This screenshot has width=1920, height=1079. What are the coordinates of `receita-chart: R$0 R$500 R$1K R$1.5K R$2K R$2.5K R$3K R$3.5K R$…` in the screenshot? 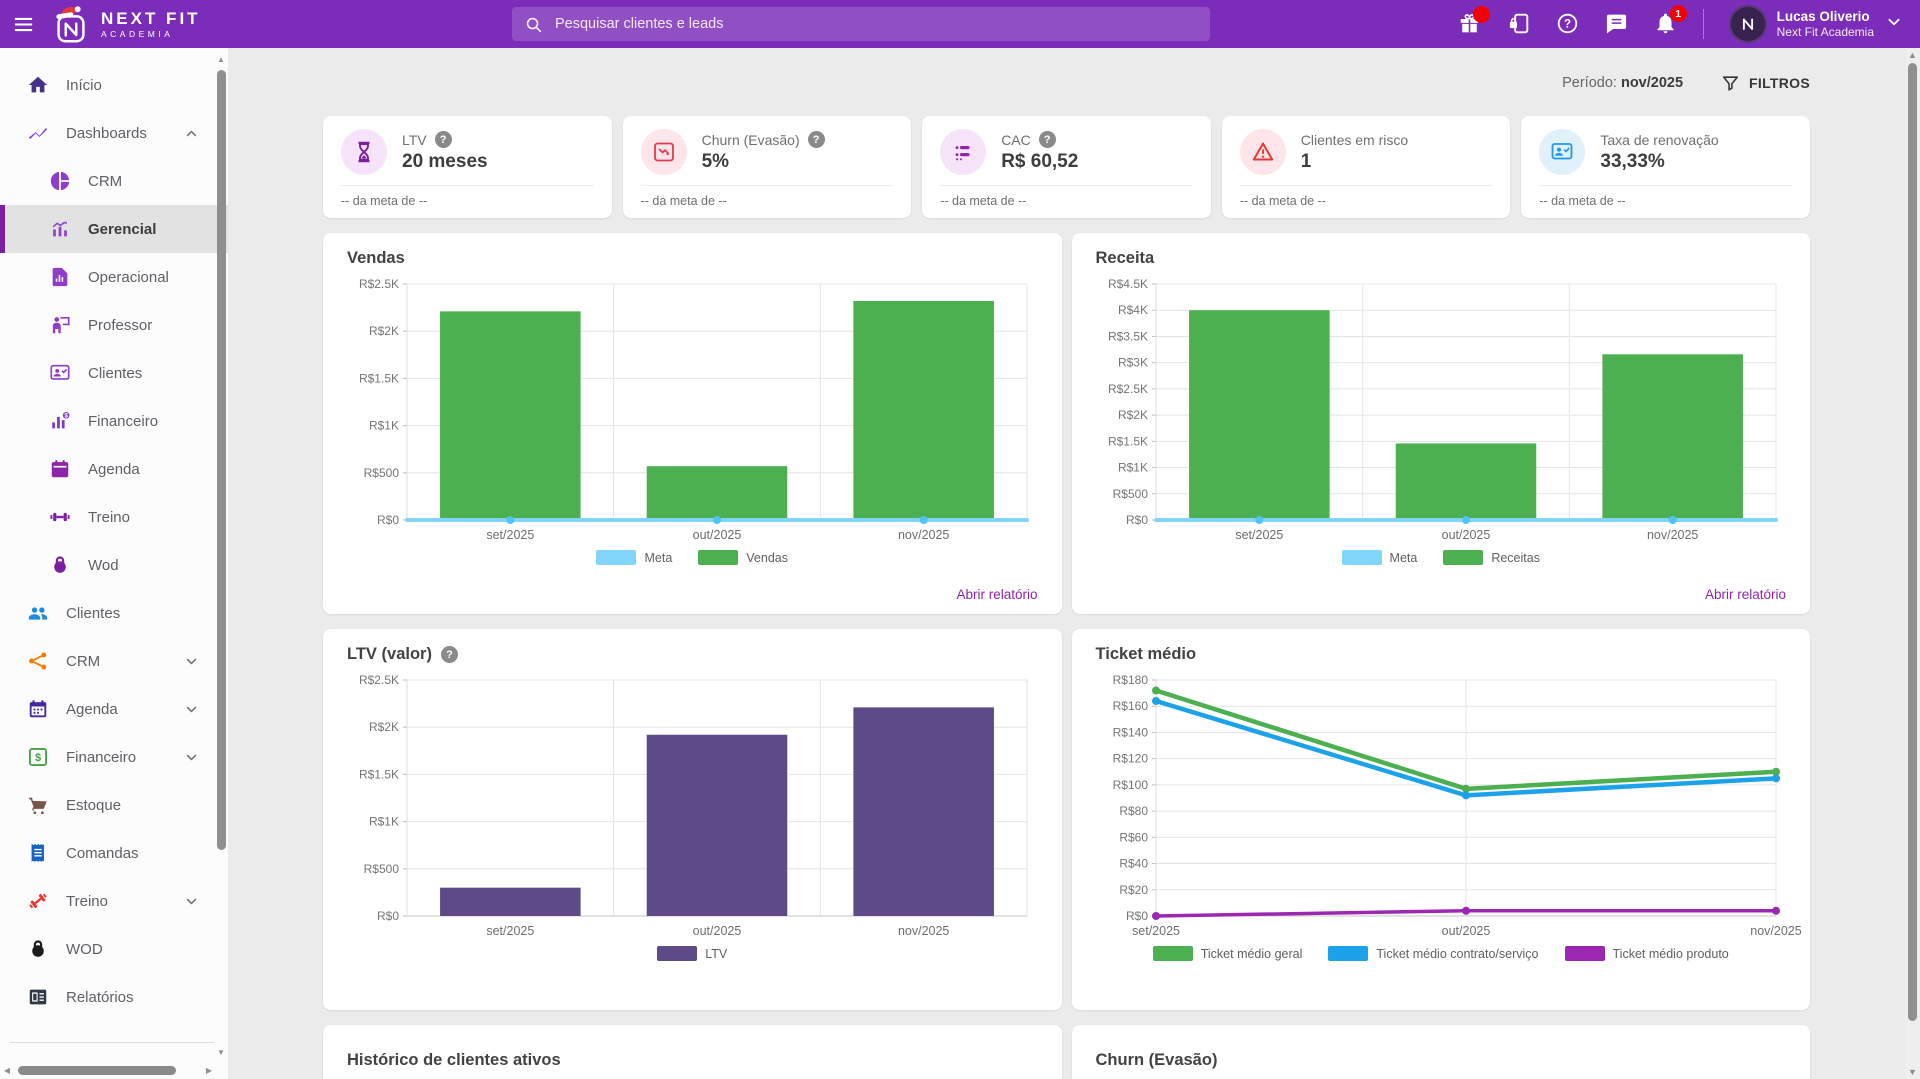 It's located at (1441, 410).